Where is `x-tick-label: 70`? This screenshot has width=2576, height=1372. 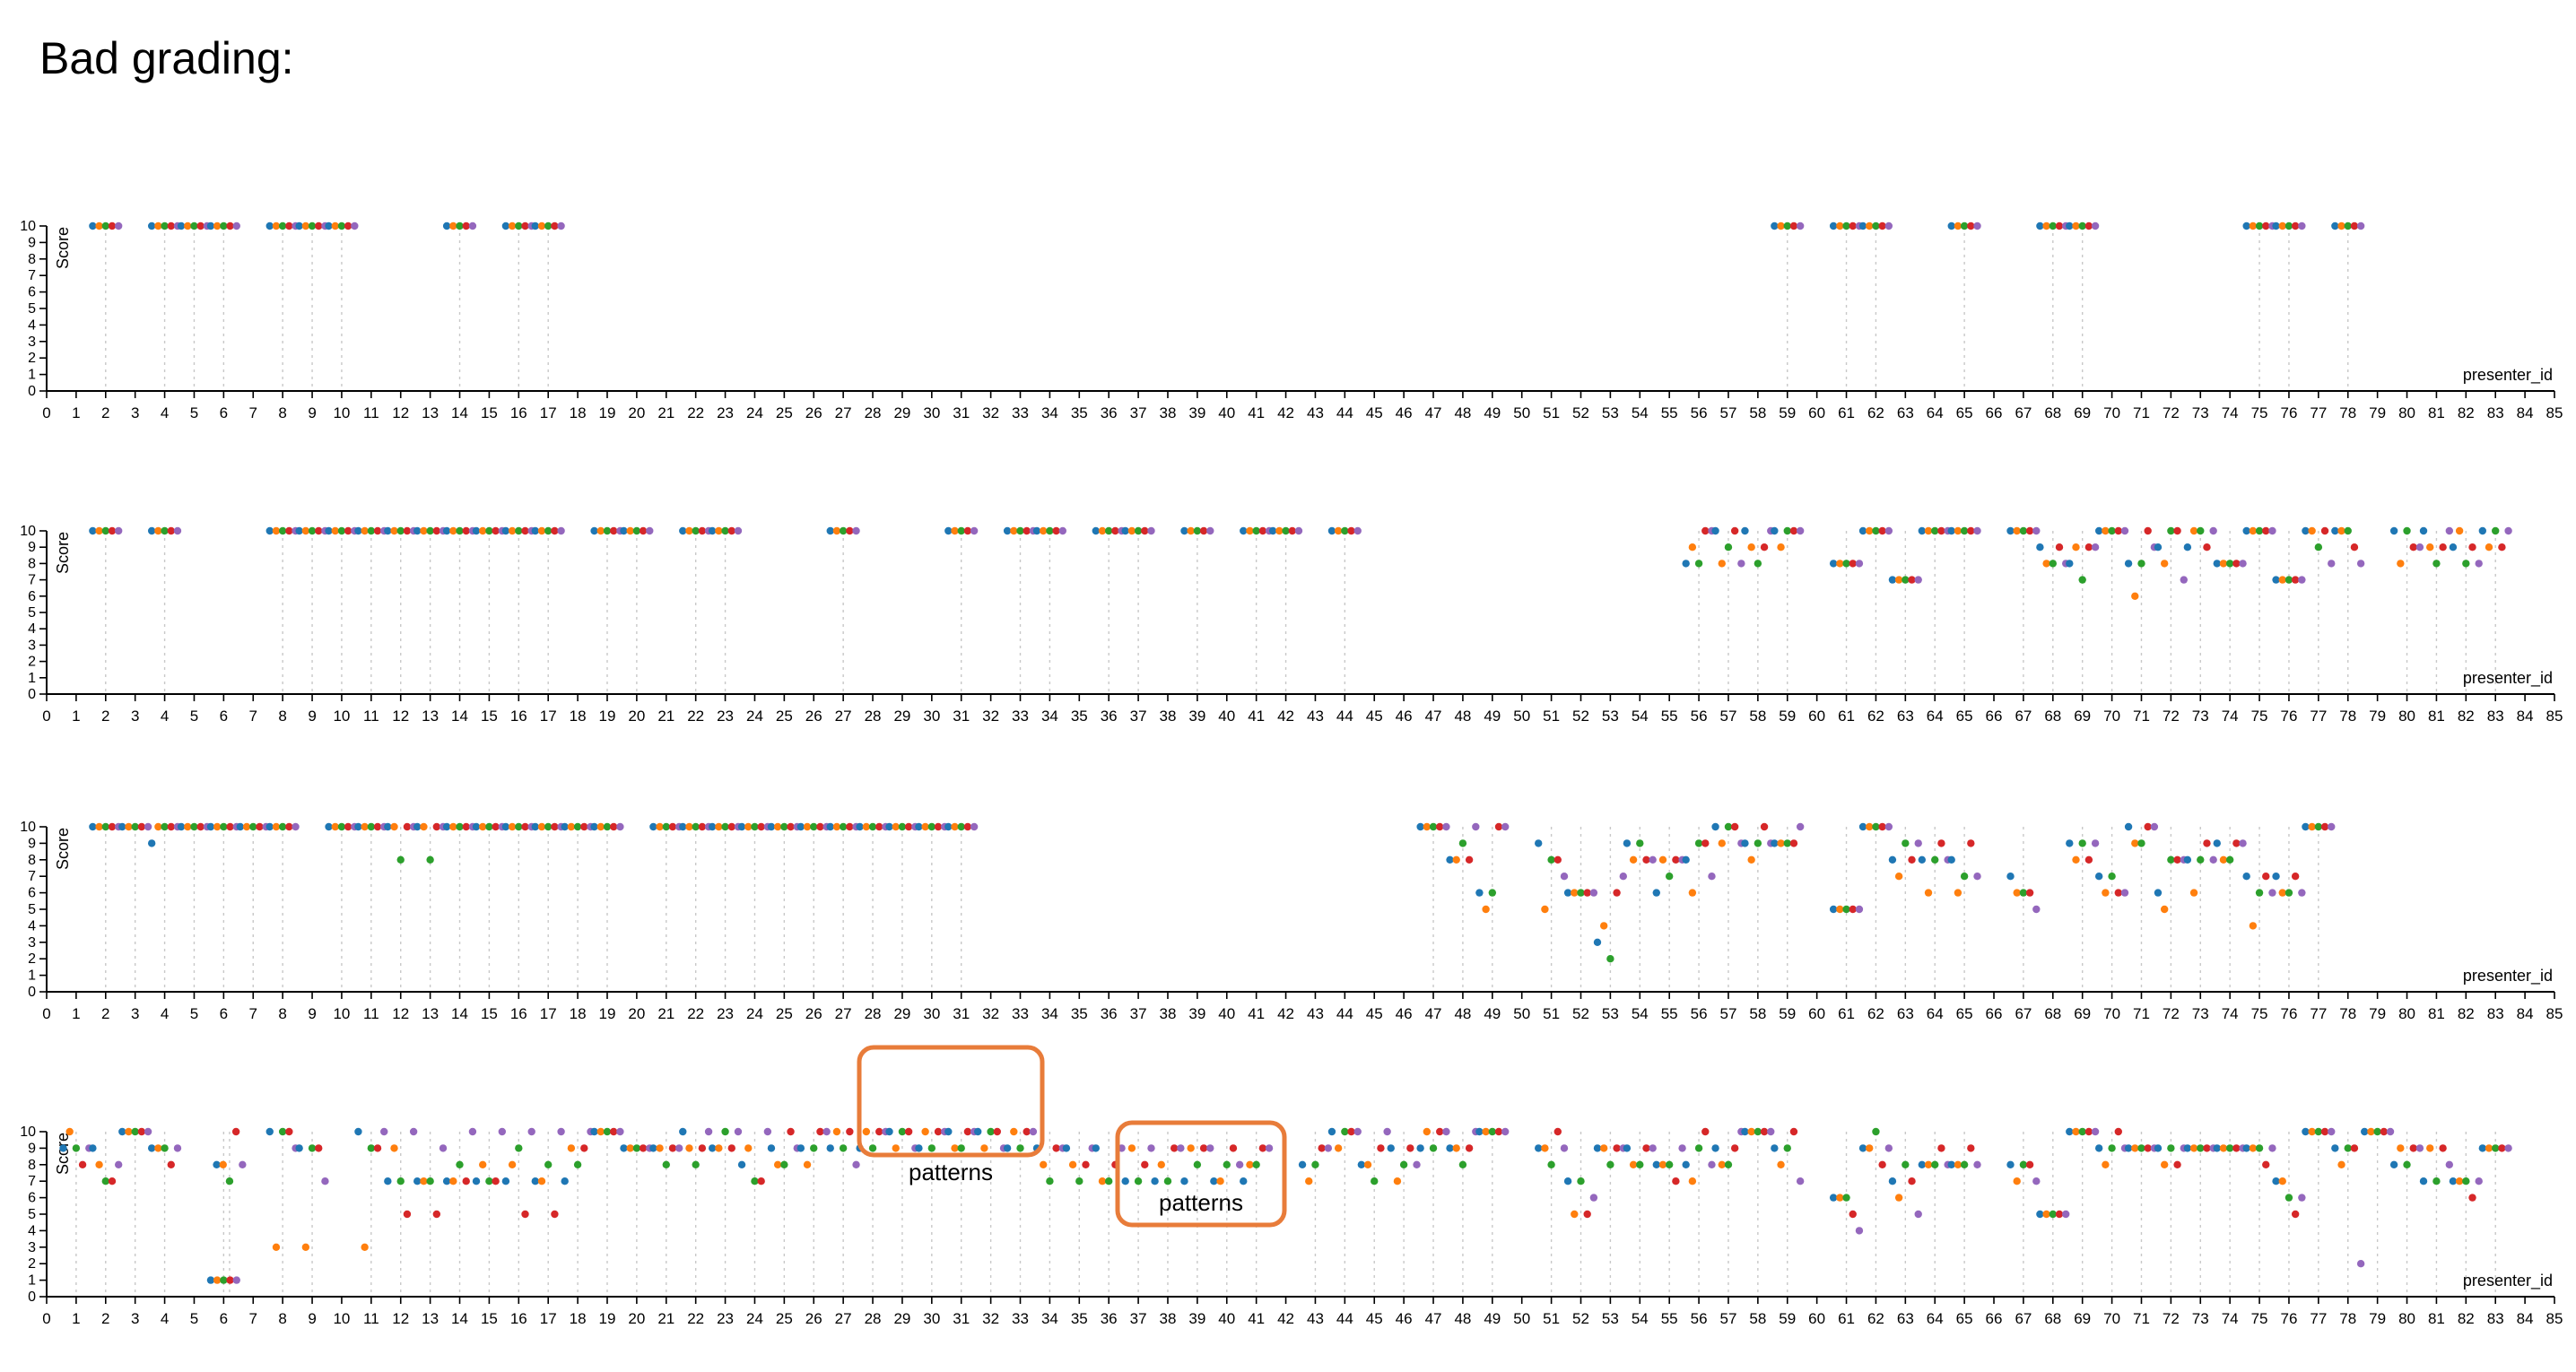
x-tick-label: 70 is located at coordinates (2111, 1318).